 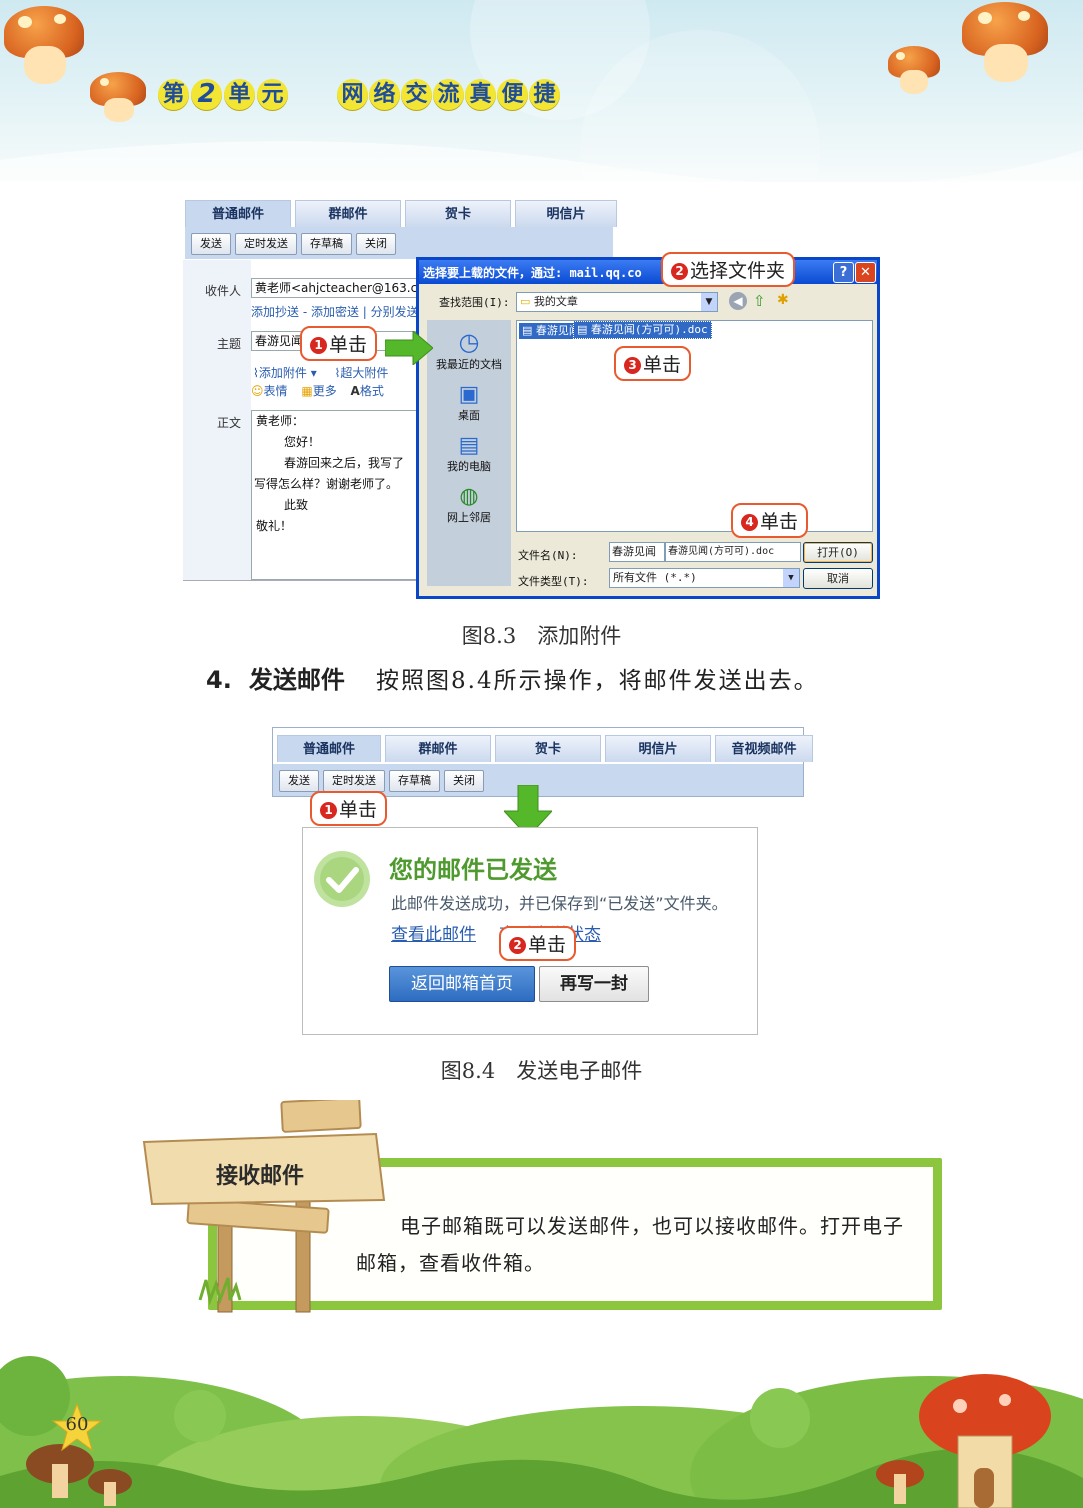 I want to click on format-row: ☺表情 ▦更多 A格式, so click(x=317, y=390).